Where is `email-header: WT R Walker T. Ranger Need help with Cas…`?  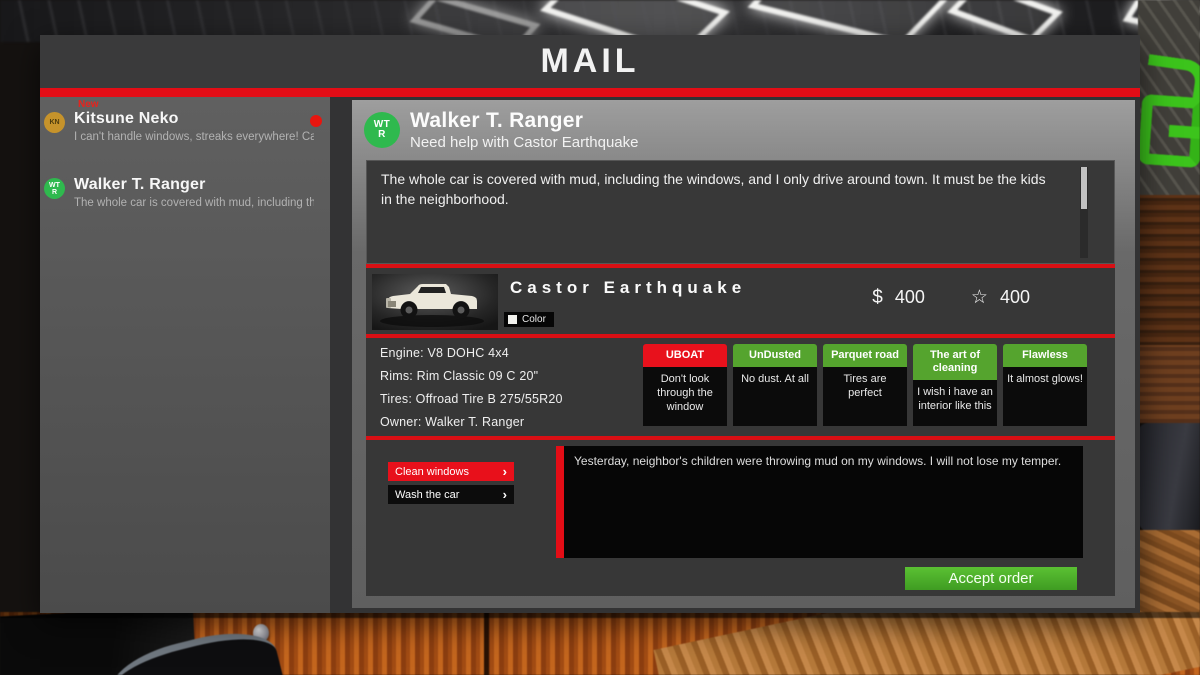 email-header: WT R Walker T. Ranger Need help with Cas… is located at coordinates (743, 130).